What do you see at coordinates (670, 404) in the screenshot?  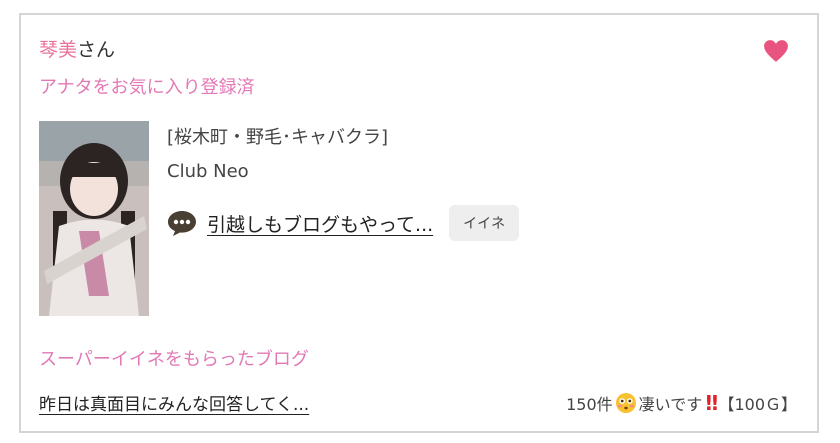 I see `reaction-text: 凄いです` at bounding box center [670, 404].